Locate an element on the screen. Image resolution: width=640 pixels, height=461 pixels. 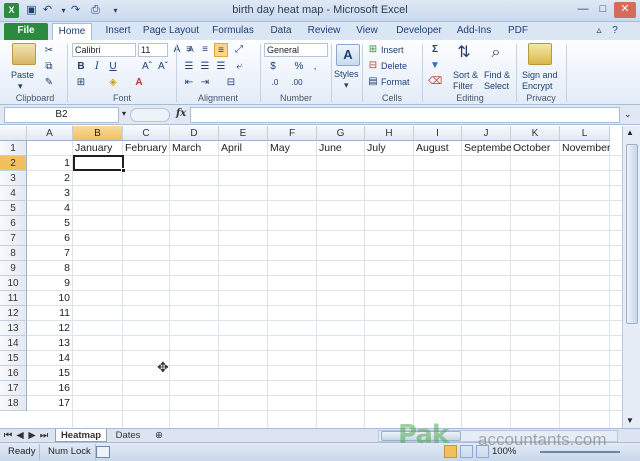
decrease-indent-icon: ⇤ is located at coordinates (189, 83).